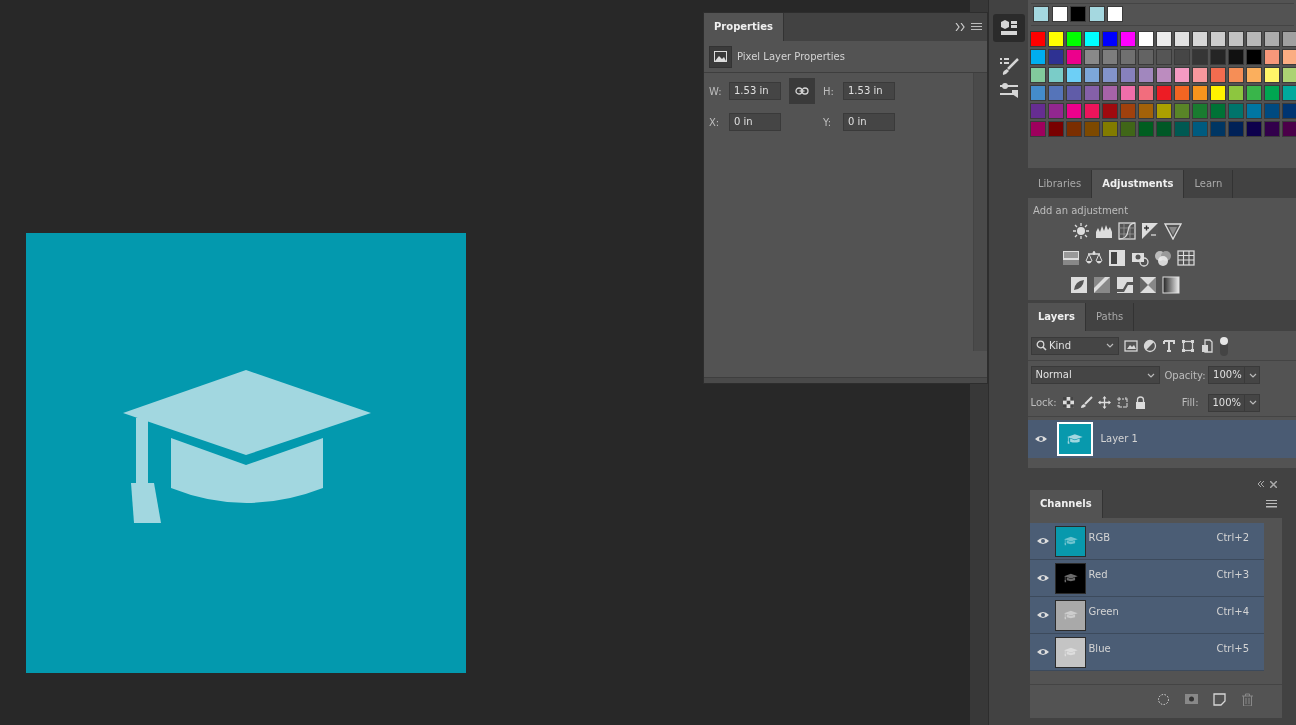 The image size is (1296, 725). What do you see at coordinates (1261, 484) in the screenshot?
I see `collapse-icon` at bounding box center [1261, 484].